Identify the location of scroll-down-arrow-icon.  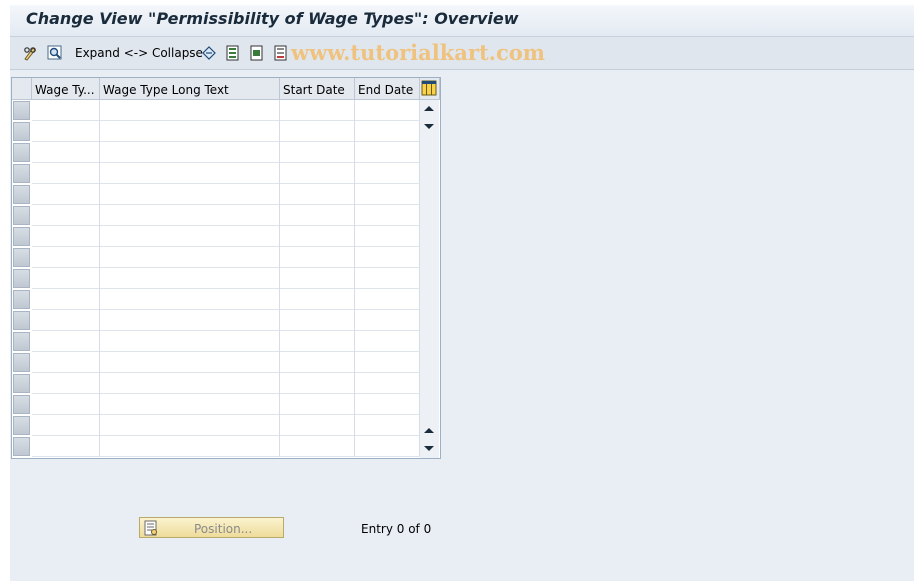
(429, 126).